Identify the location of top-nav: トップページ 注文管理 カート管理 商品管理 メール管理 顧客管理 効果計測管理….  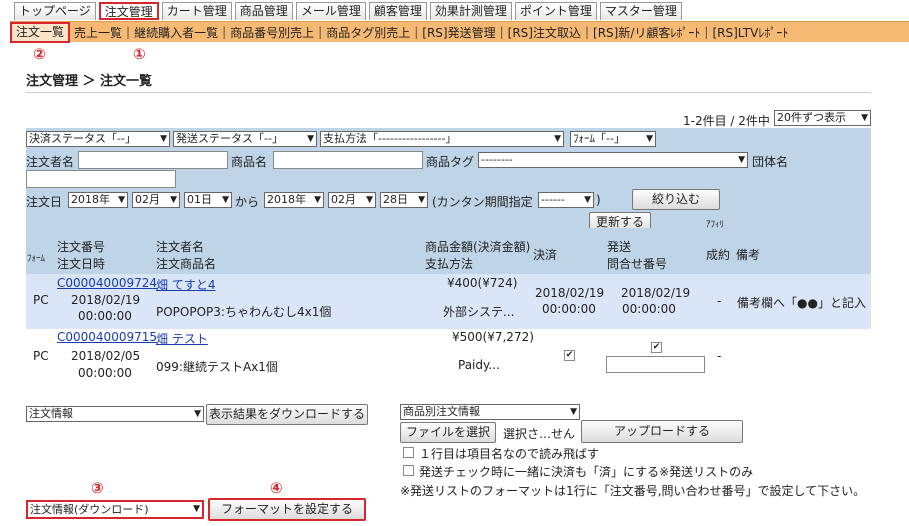
(348, 11).